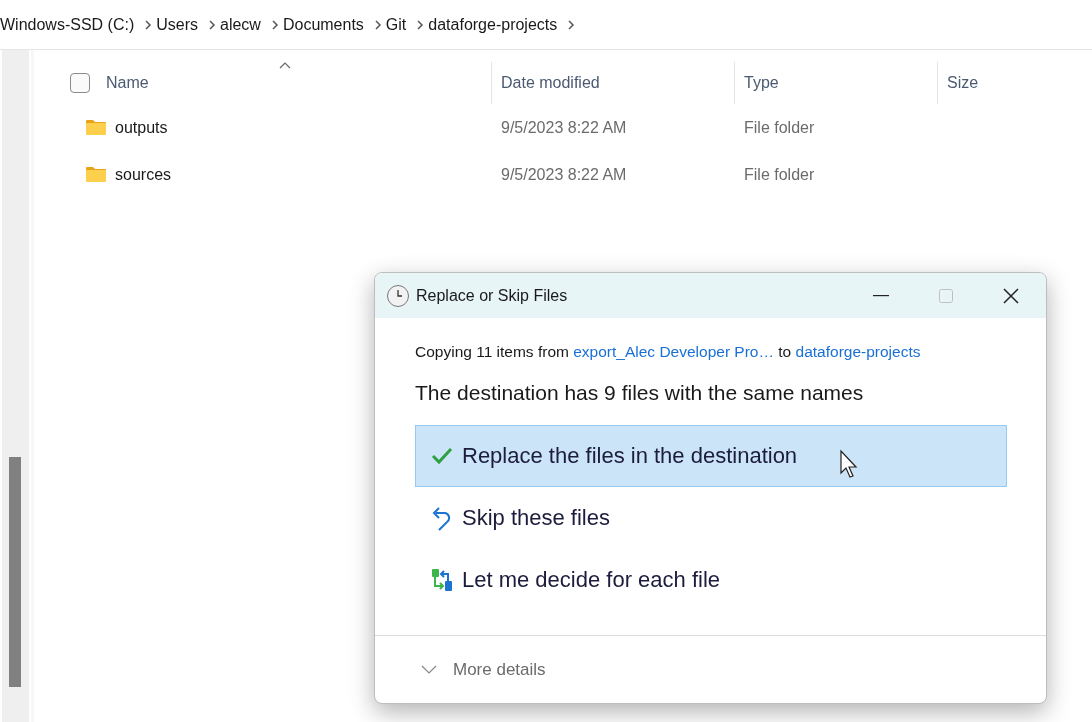 The height and width of the screenshot is (722, 1092). What do you see at coordinates (398, 295) in the screenshot?
I see `clock-icon` at bounding box center [398, 295].